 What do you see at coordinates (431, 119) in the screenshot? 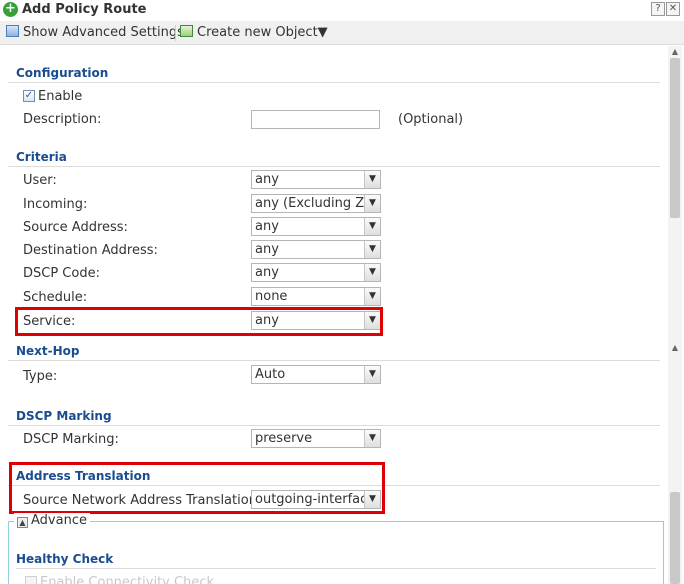
I see `optional-hint: (Optional)` at bounding box center [431, 119].